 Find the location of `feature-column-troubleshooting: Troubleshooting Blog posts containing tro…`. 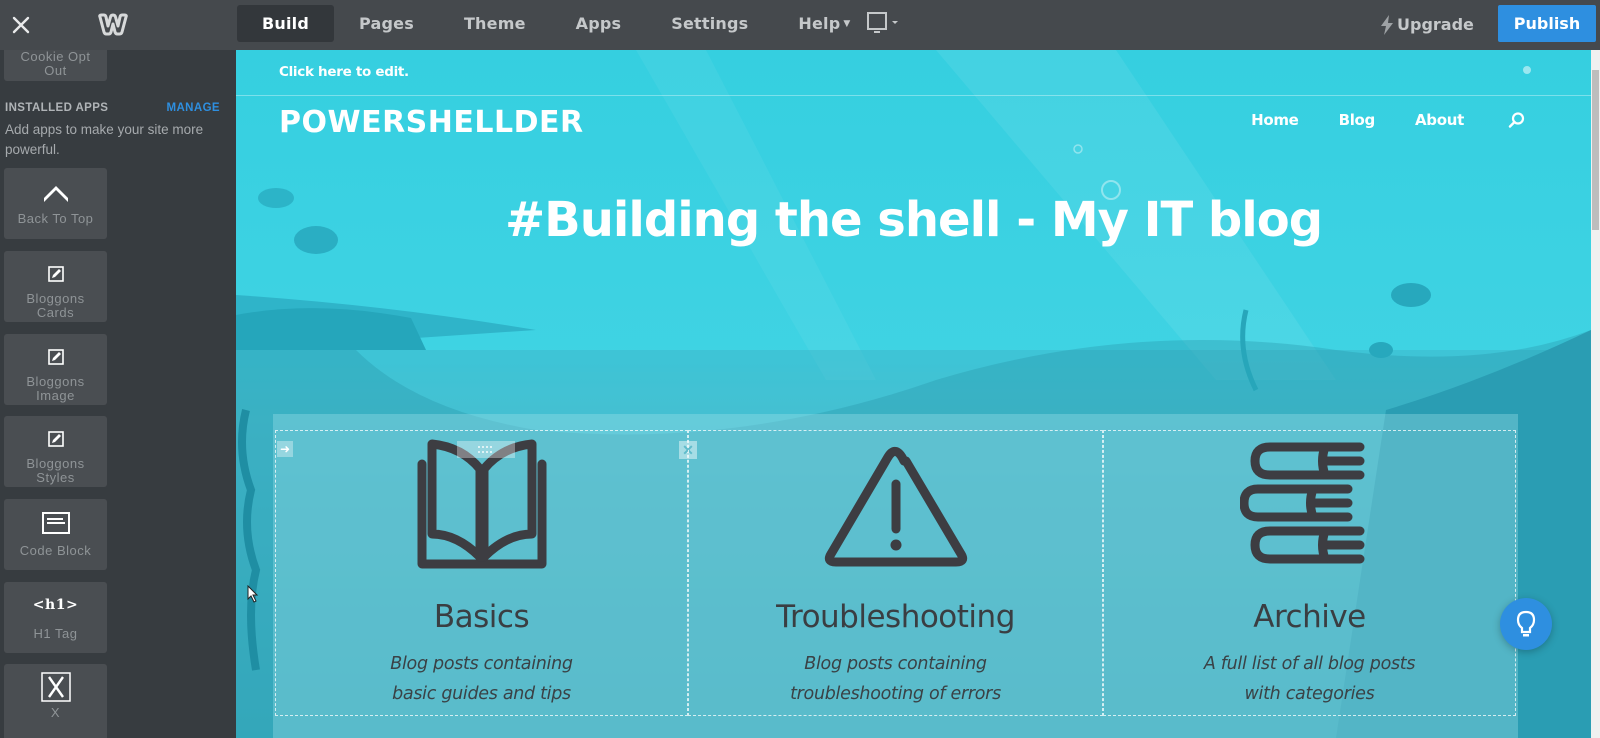

feature-column-troubleshooting: Troubleshooting Blog posts containing tro… is located at coordinates (895, 573).